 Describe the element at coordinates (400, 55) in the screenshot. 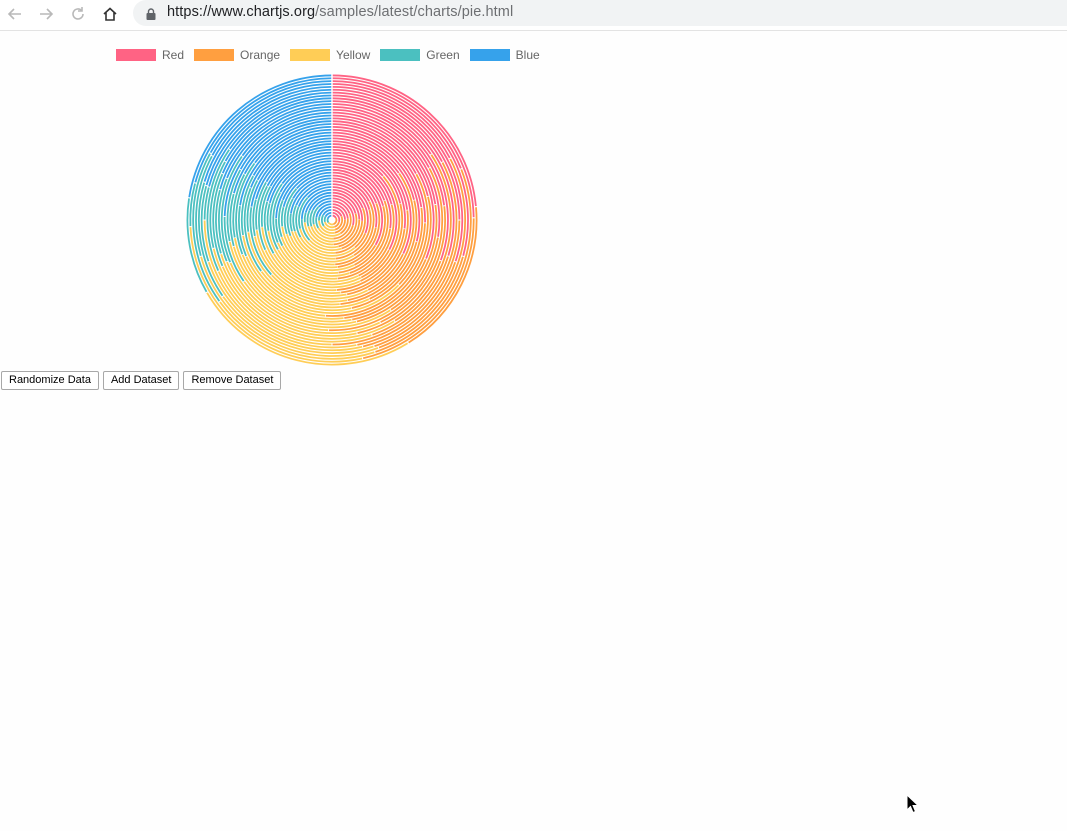

I see `legend-swatch-green` at that location.